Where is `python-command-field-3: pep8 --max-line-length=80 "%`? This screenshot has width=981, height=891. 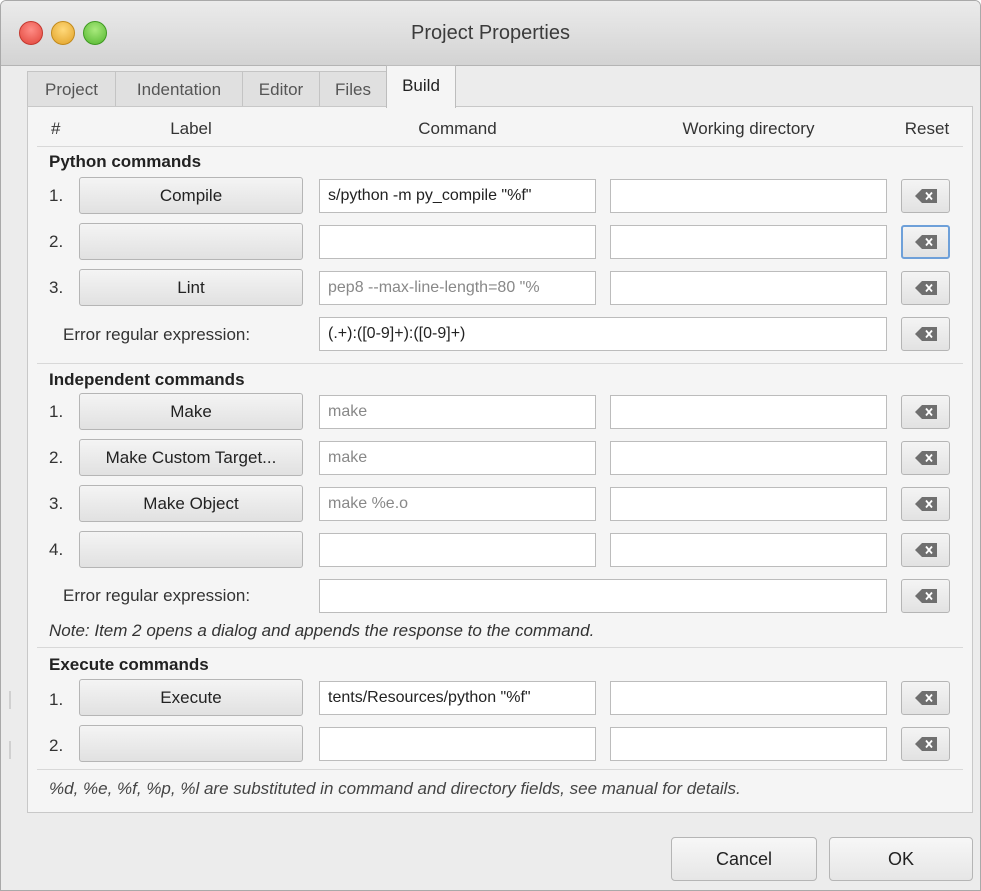 python-command-field-3: pep8 --max-line-length=80 "% is located at coordinates (457, 288).